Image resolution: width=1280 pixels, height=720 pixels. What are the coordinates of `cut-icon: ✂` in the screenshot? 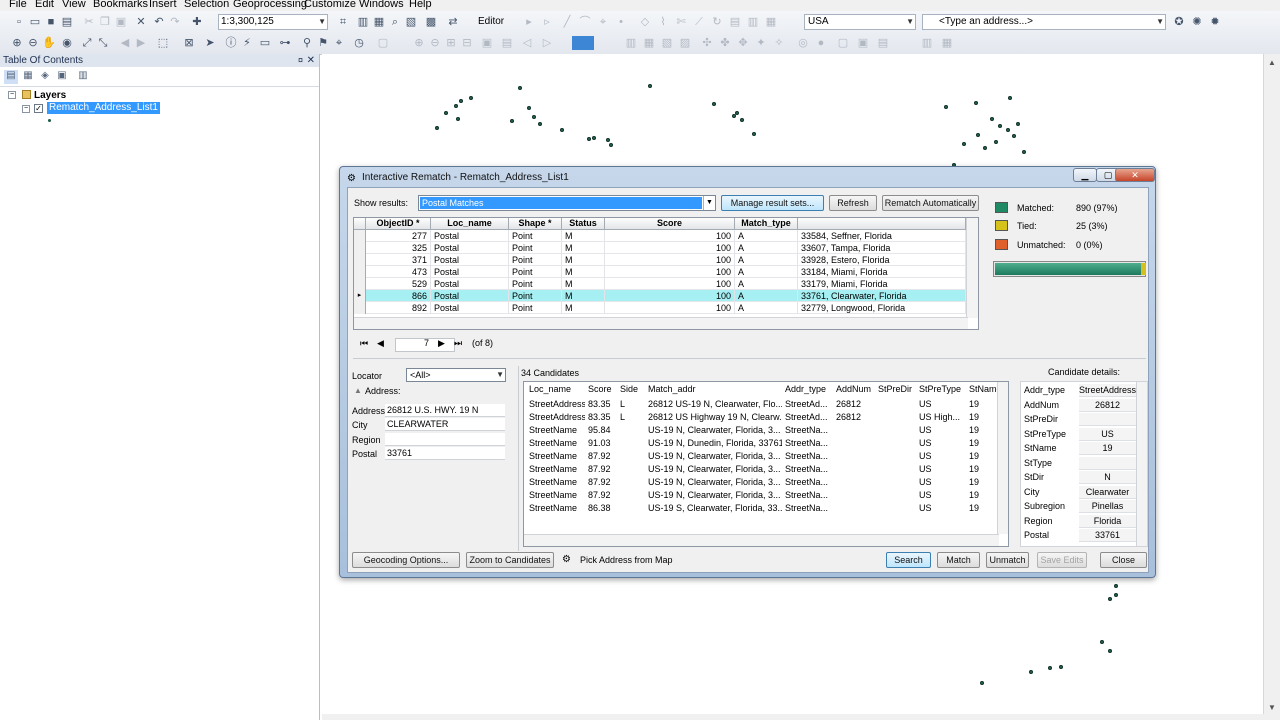 It's located at (89, 22).